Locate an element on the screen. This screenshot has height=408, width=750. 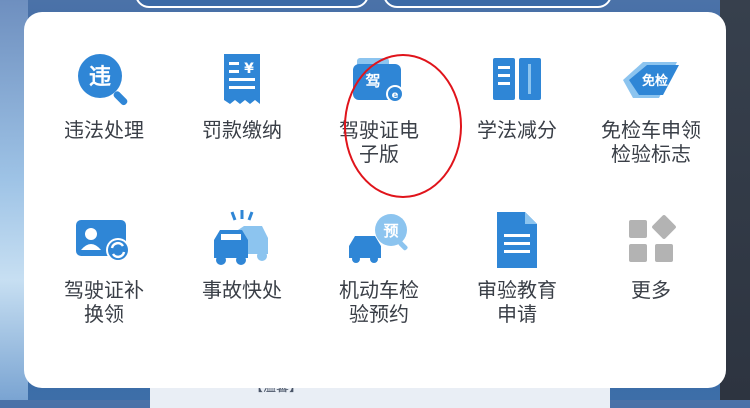
svg-text: 预 is located at coordinates (390, 231).